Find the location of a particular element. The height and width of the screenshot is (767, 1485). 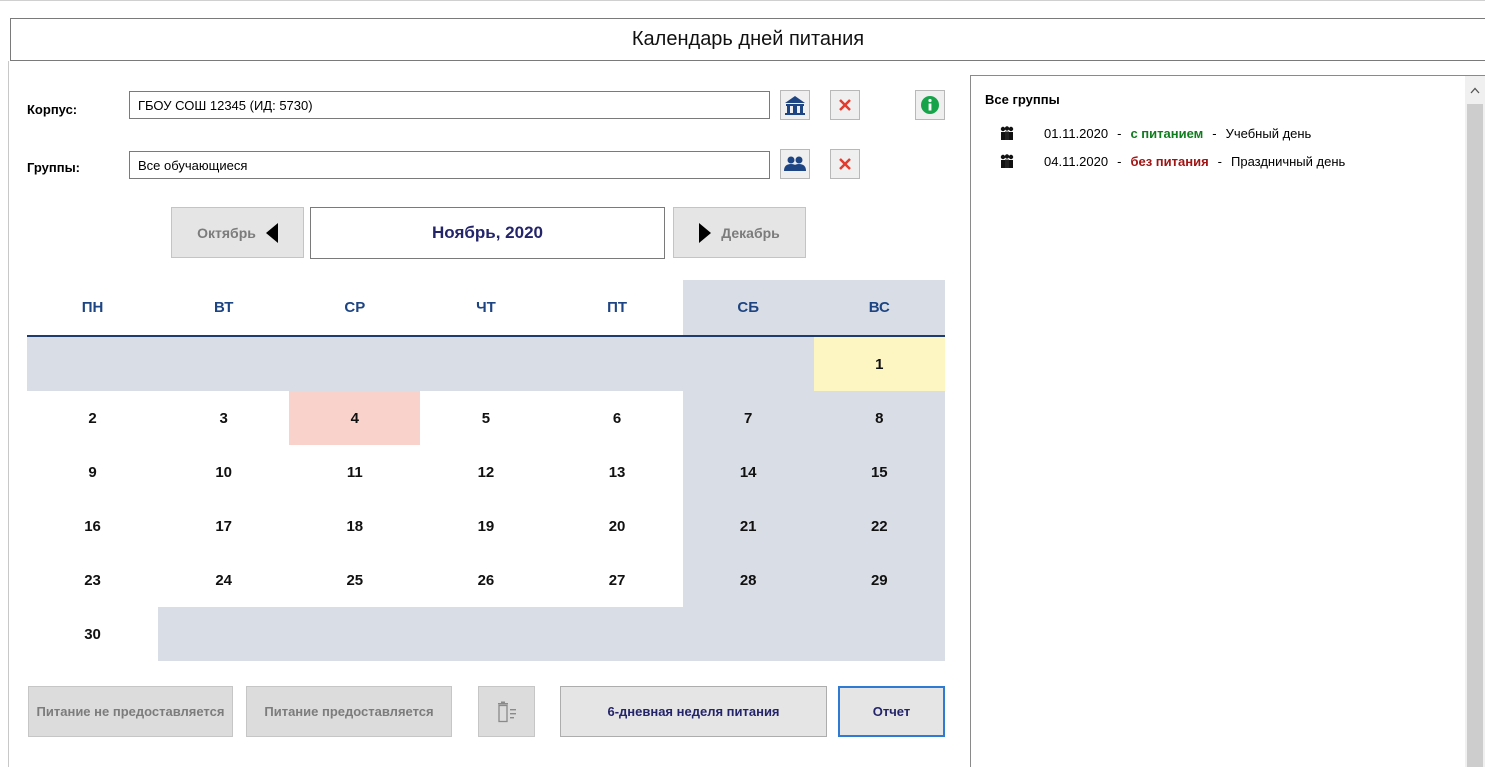

weekday-fri: ПТ is located at coordinates (617, 307).